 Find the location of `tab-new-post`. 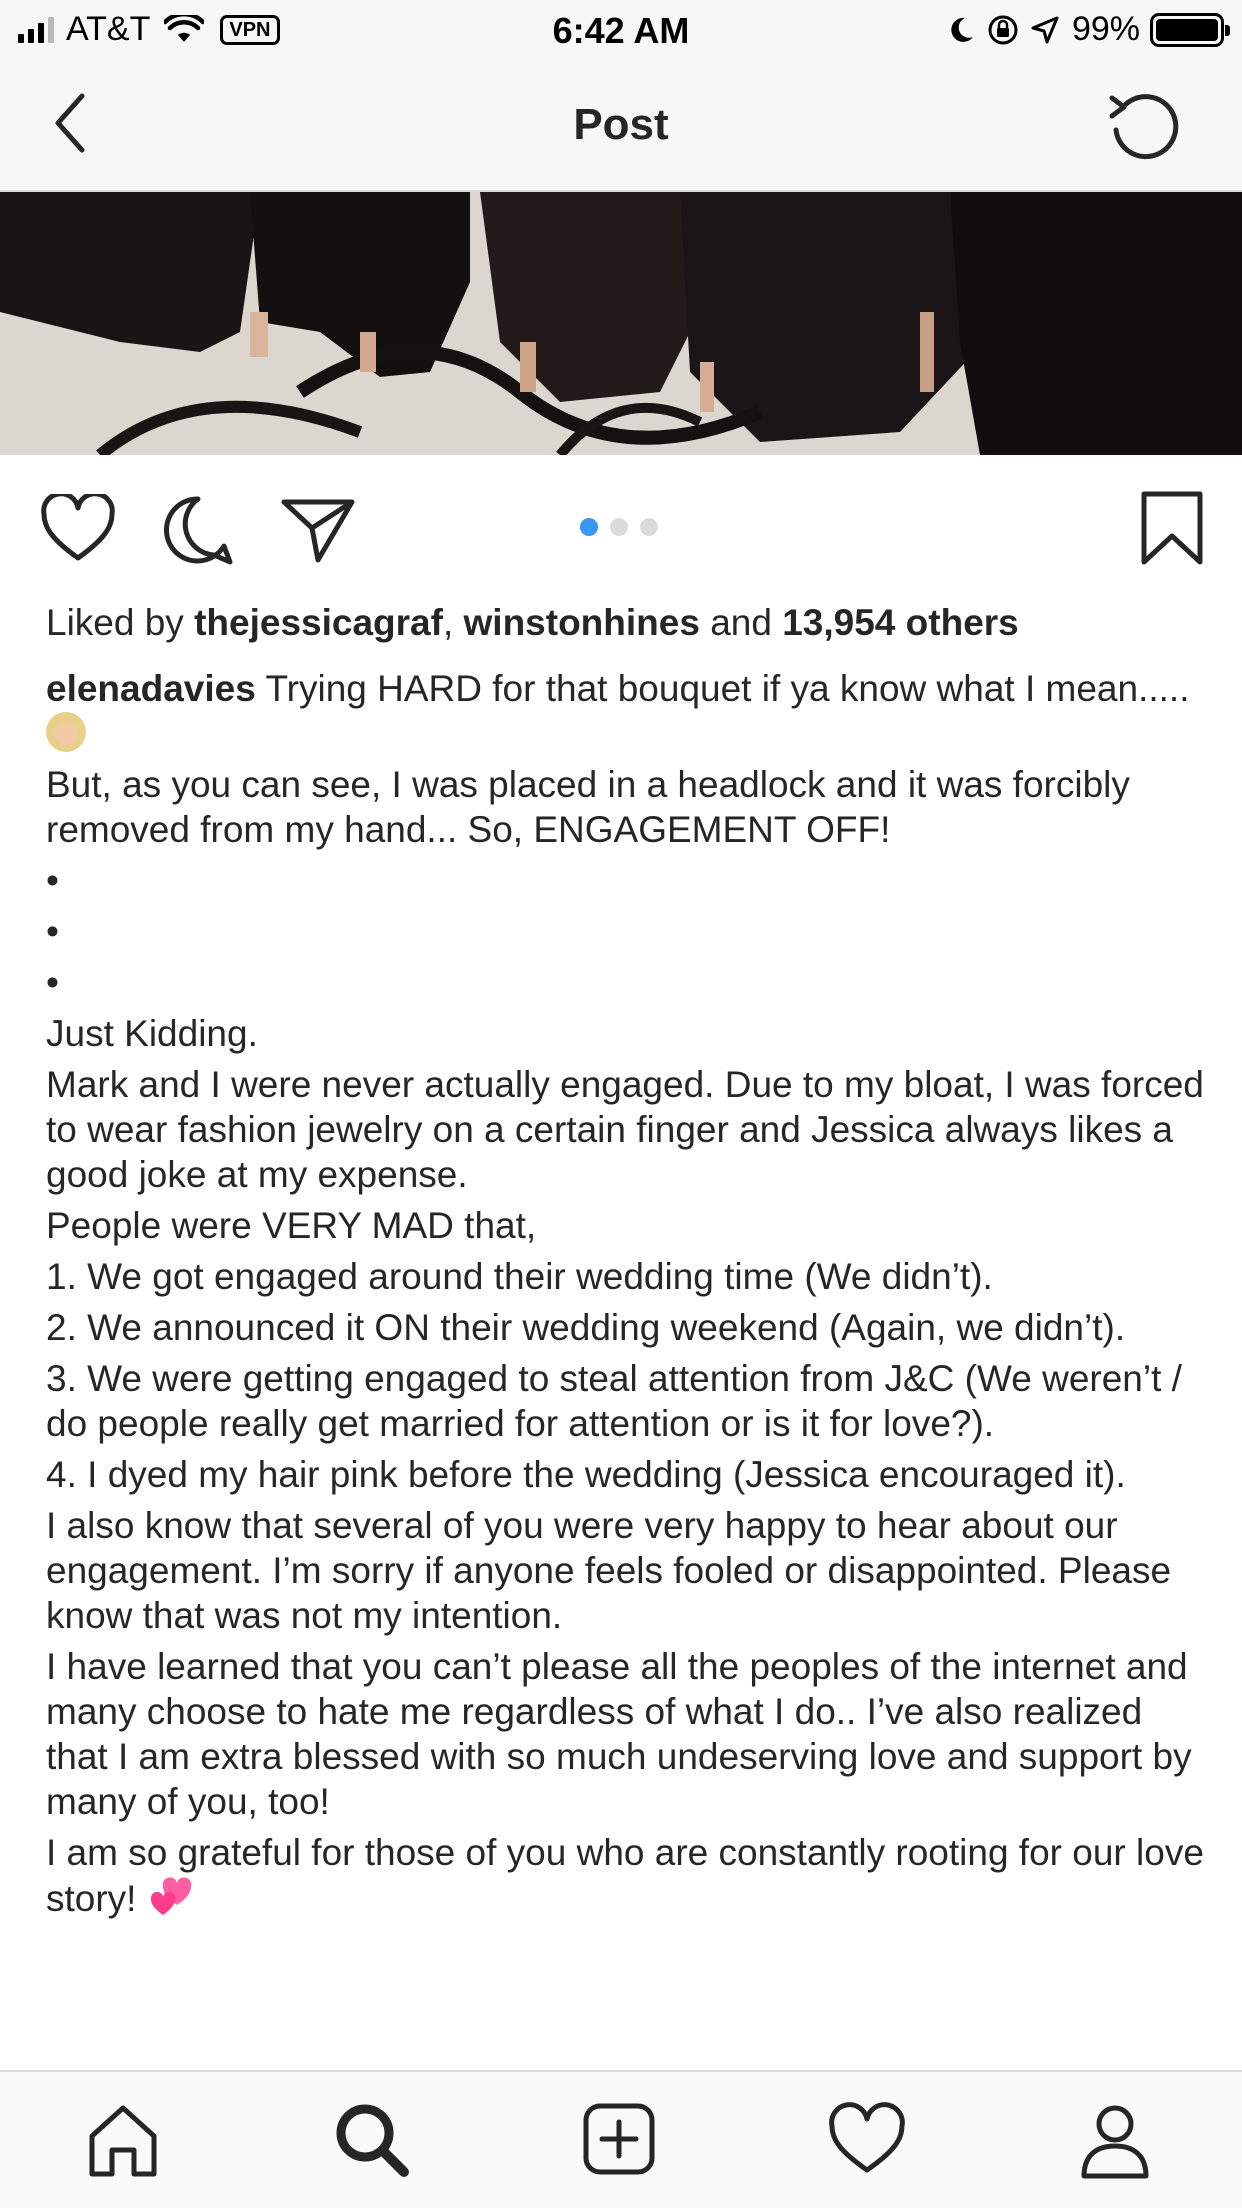

tab-new-post is located at coordinates (619, 2139).